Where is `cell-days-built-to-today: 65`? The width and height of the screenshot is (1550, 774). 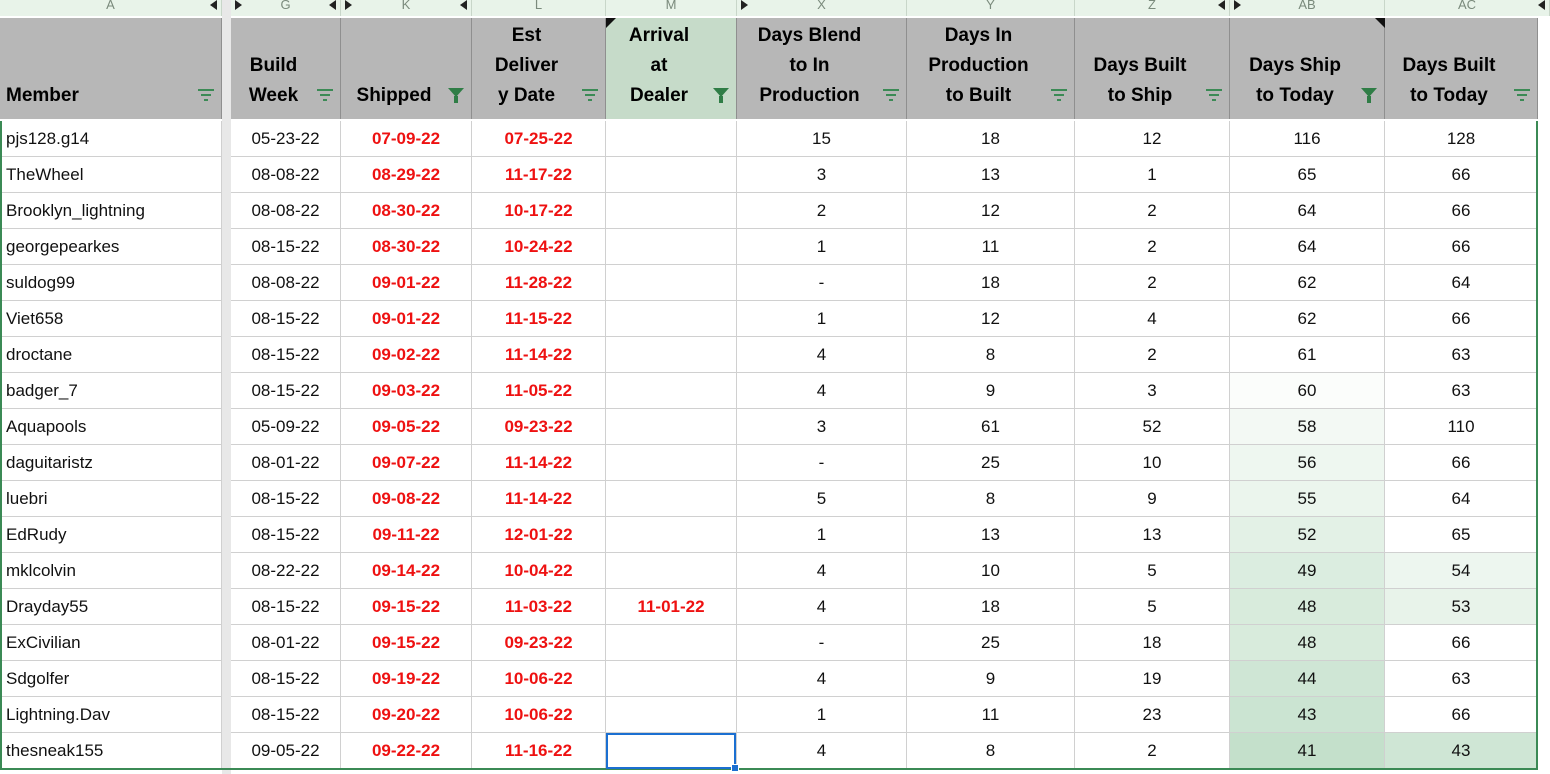 cell-days-built-to-today: 65 is located at coordinates (1461, 535).